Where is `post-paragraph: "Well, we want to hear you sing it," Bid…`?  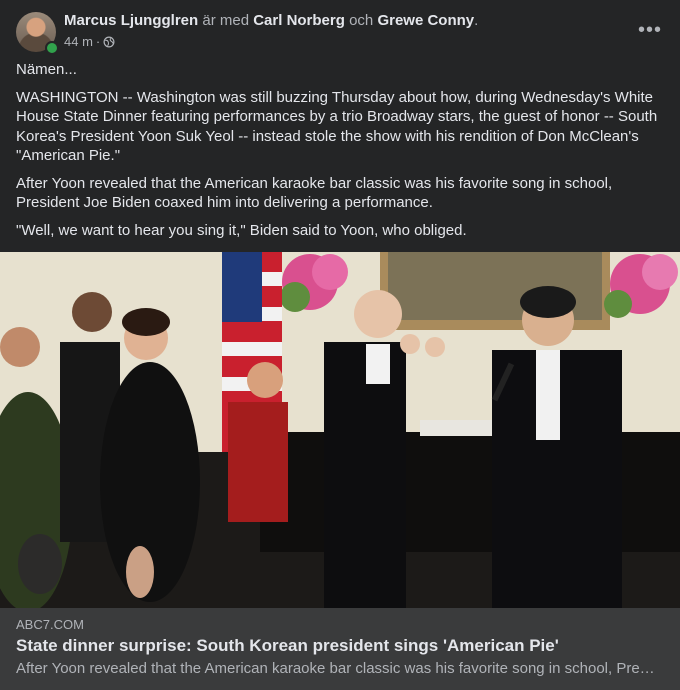
post-paragraph: "Well, we want to hear you sing it," Bid… is located at coordinates (241, 230).